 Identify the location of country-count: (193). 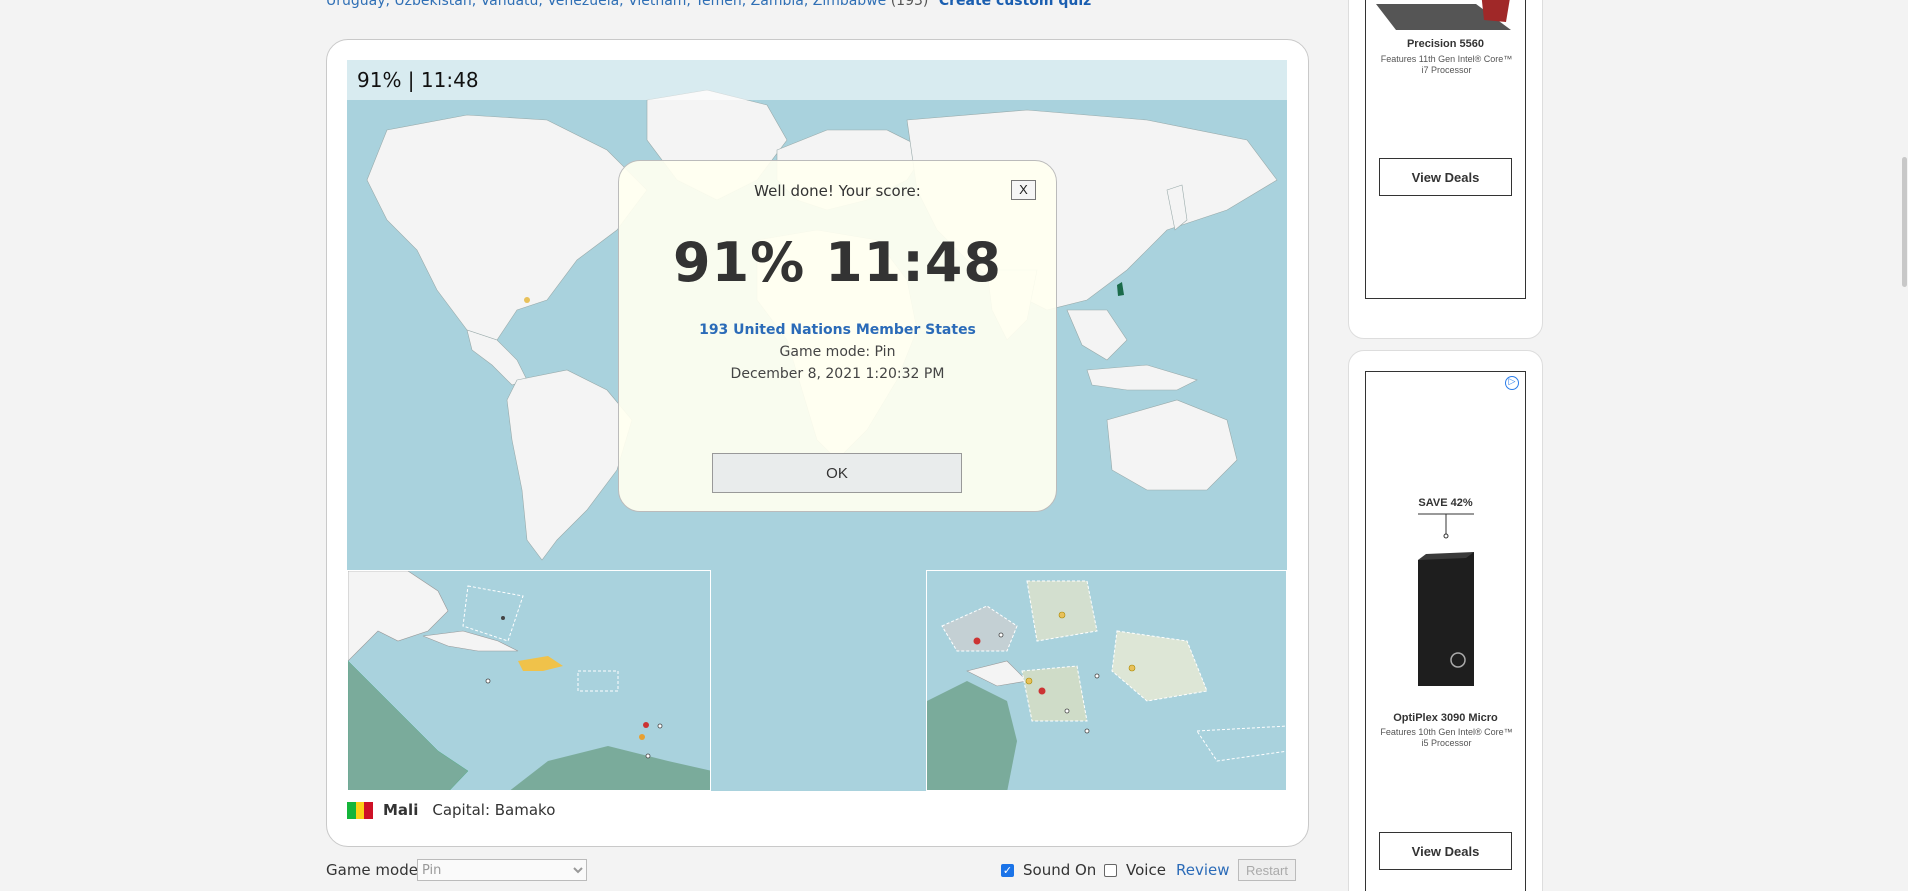
(909, 4).